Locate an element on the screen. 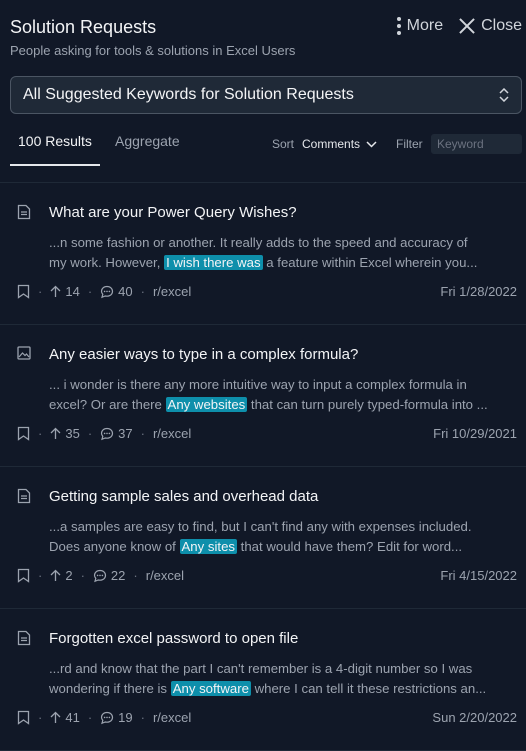 The height and width of the screenshot is (751, 526). result-date: Fri 4/15/2022 is located at coordinates (478, 575).